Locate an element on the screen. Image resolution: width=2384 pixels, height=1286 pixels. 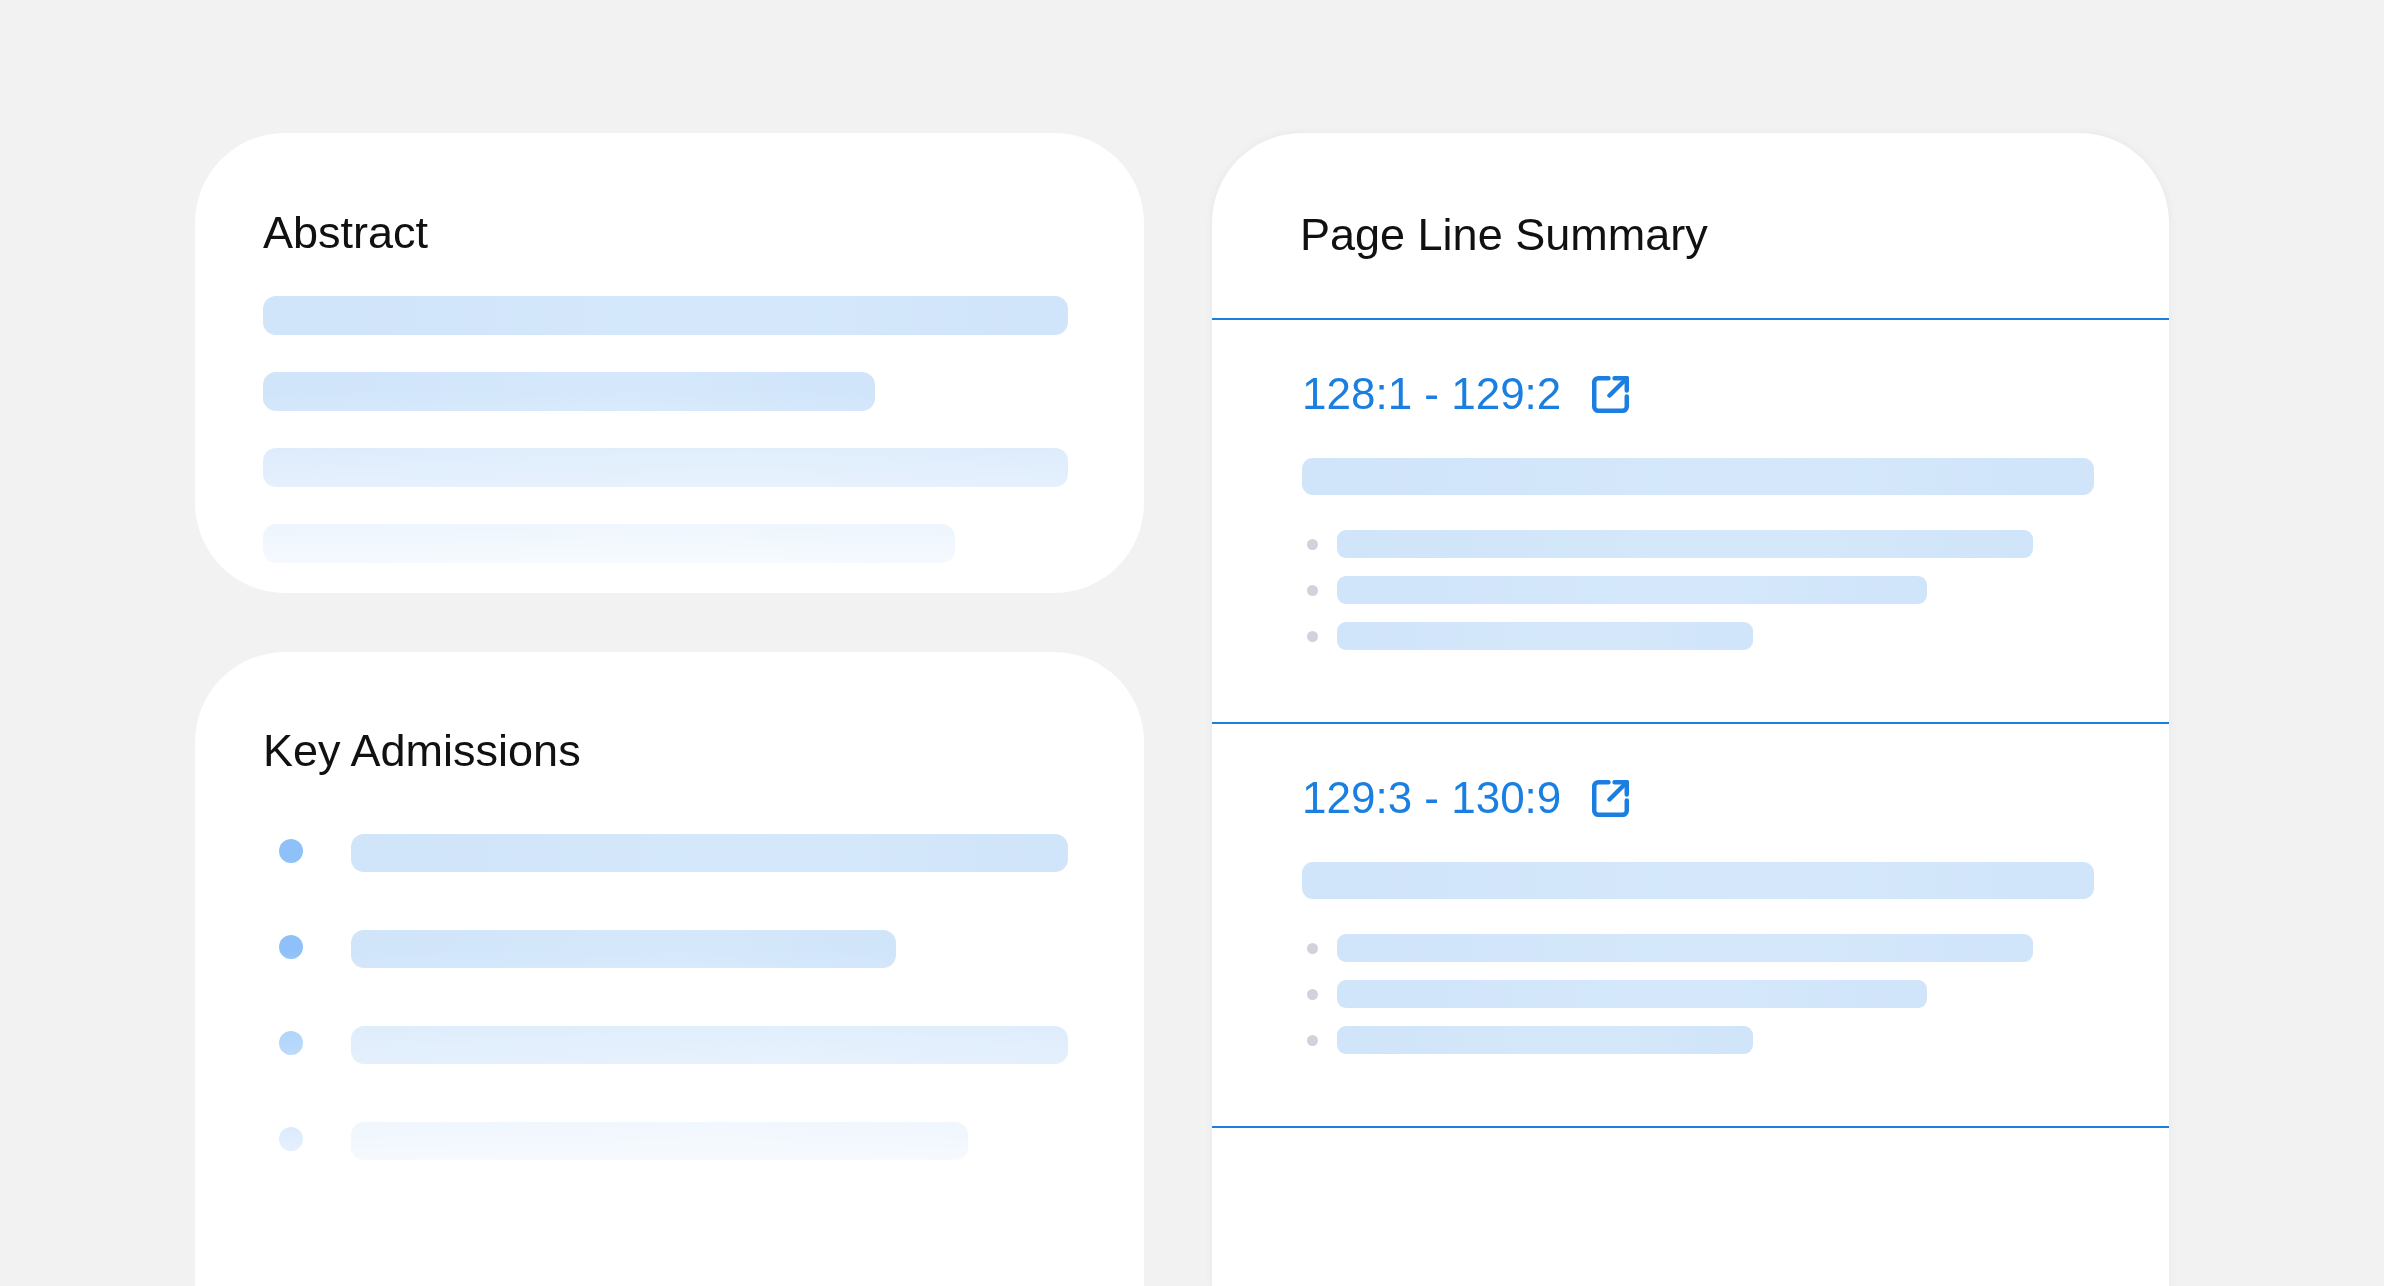
line-range-link: 129:3 - 130:9 is located at coordinates (1432, 798).